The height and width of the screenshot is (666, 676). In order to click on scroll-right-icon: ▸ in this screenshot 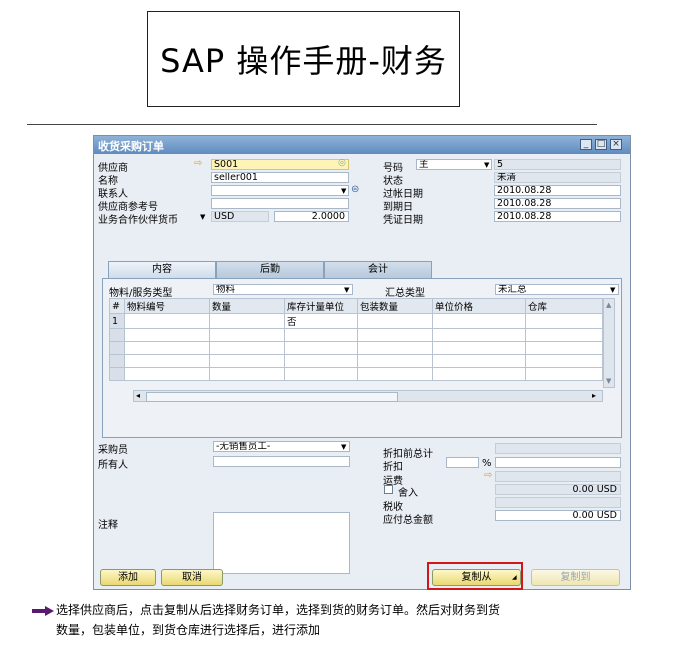, I will do `click(594, 395)`.